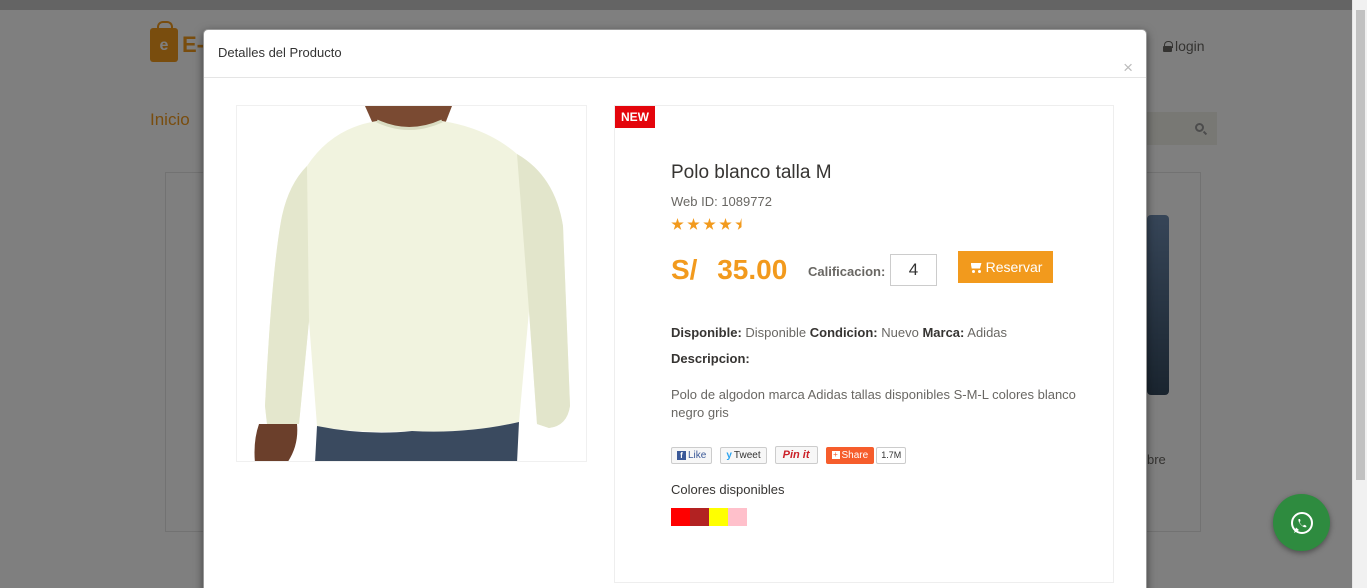 The image size is (1367, 588). I want to click on page-scrollbar, so click(1359, 294).